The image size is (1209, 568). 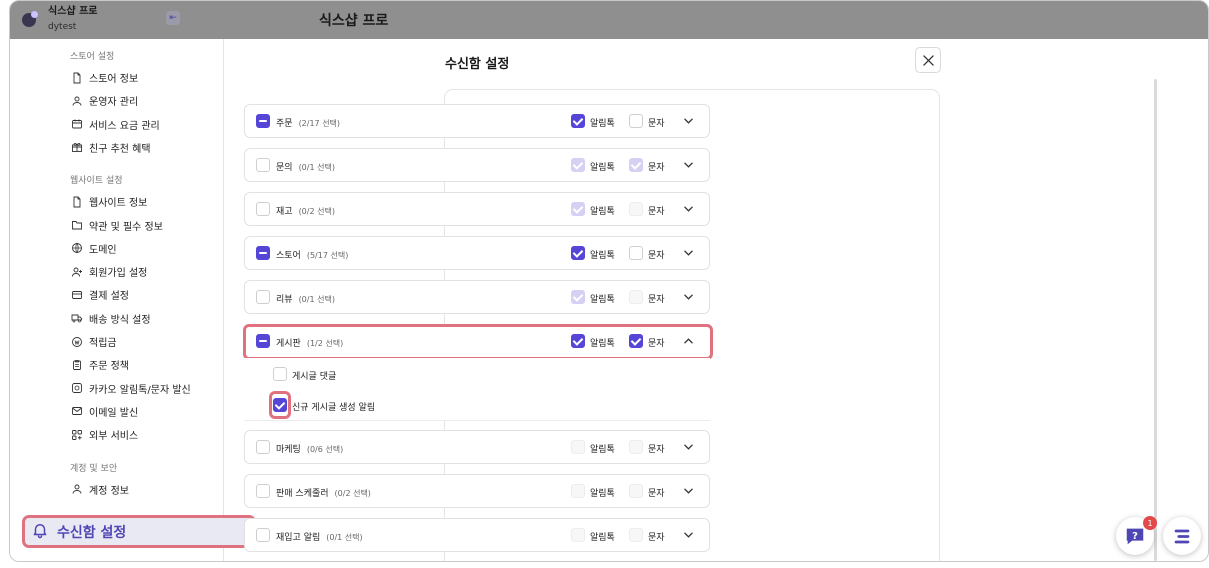 I want to click on sidebar-item: 서비스 요금 관리, so click(x=115, y=124).